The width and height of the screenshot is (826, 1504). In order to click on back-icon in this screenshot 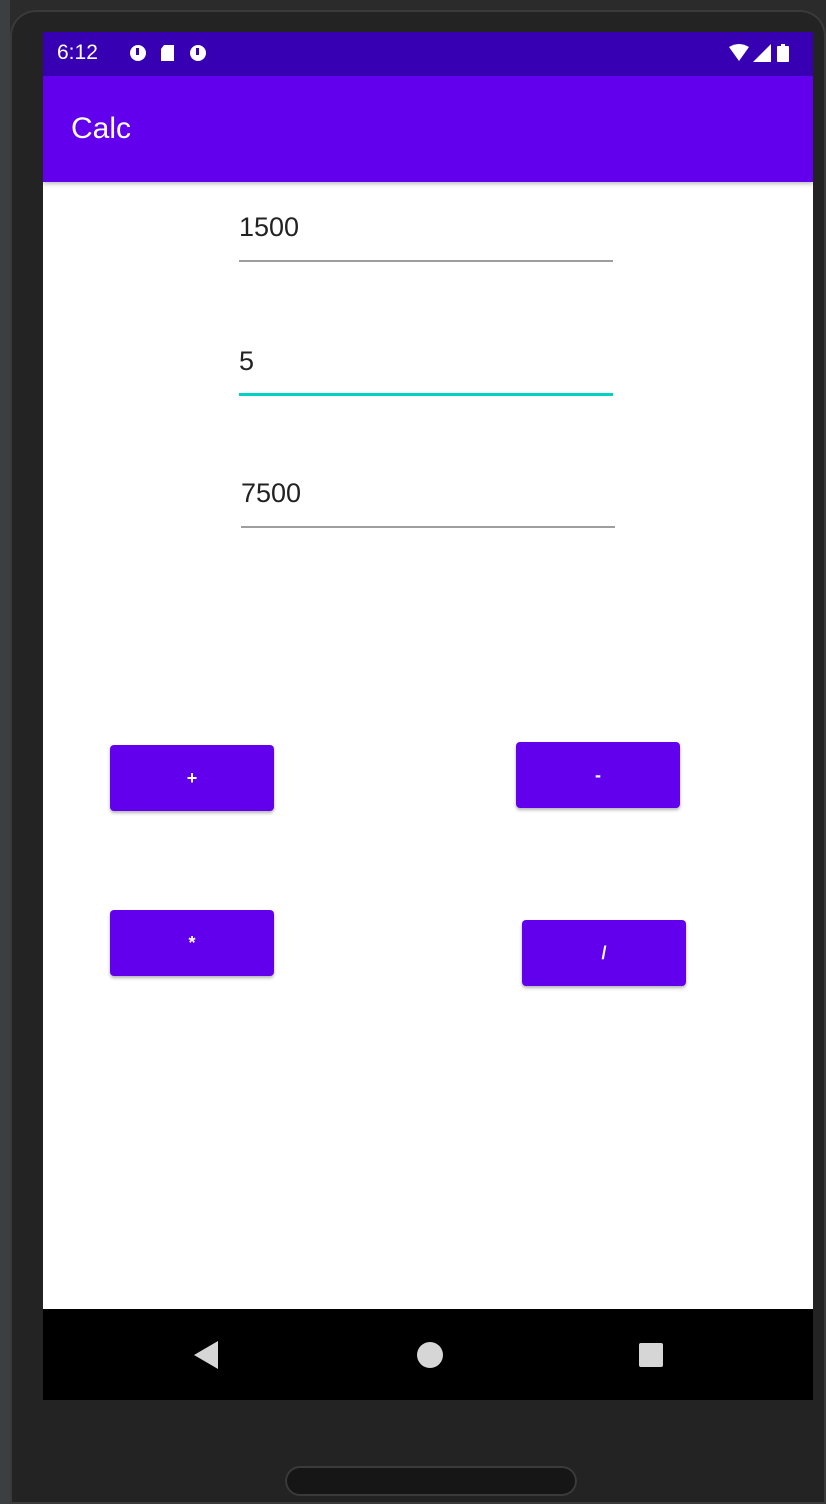, I will do `click(206, 1355)`.